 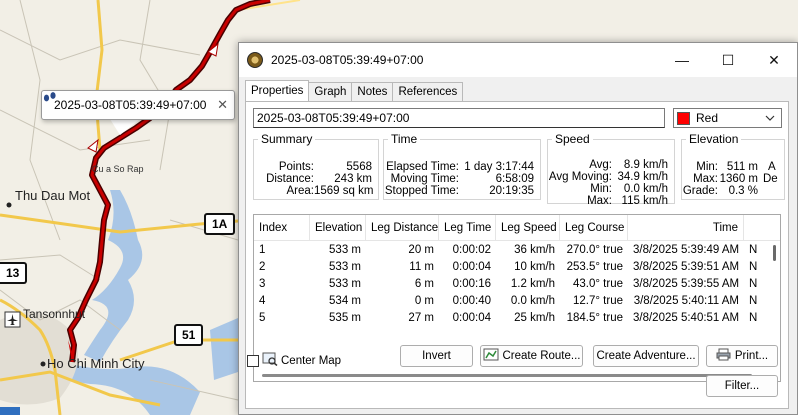 I want to click on place-label: Cu a So Rap, so click(x=118, y=169).